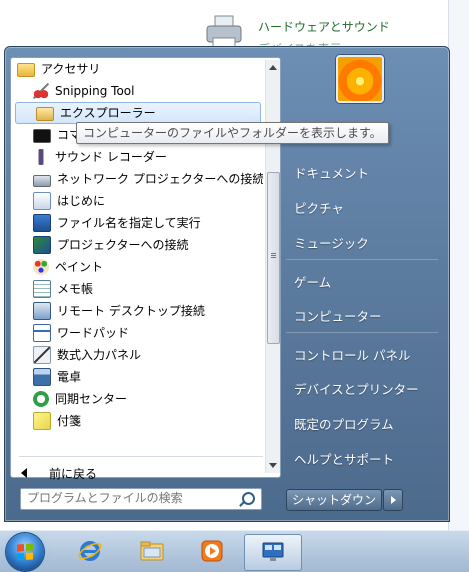  I want to click on menu-item-control-panel: コントロール パネル, so click(352, 354).